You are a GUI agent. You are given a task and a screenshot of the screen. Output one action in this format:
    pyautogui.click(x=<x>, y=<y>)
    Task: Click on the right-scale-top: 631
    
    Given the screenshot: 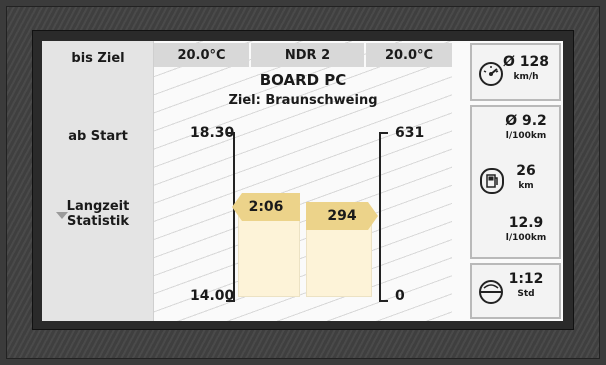 What is the action you would take?
    pyautogui.click(x=410, y=133)
    